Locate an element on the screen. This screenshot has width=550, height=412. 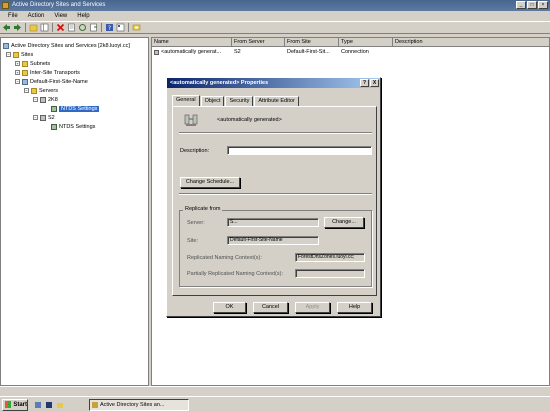
tree-item-server-s2: − S2 is located at coordinates (44, 117).